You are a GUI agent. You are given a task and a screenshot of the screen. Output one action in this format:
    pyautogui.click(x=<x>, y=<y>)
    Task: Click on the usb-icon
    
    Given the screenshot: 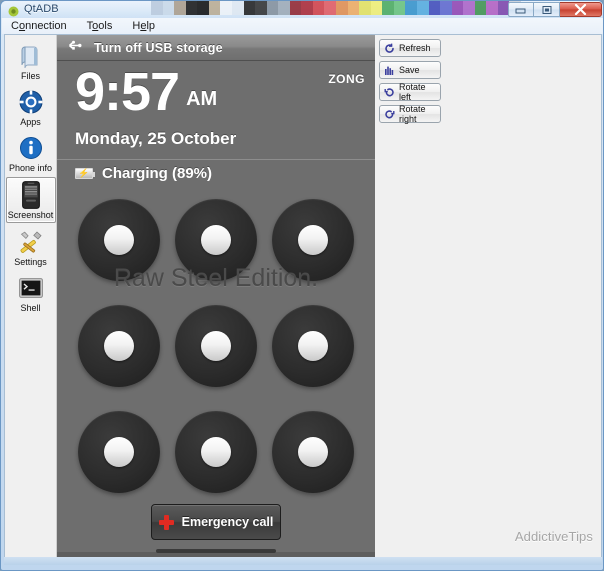 What is the action you would take?
    pyautogui.click(x=73, y=48)
    